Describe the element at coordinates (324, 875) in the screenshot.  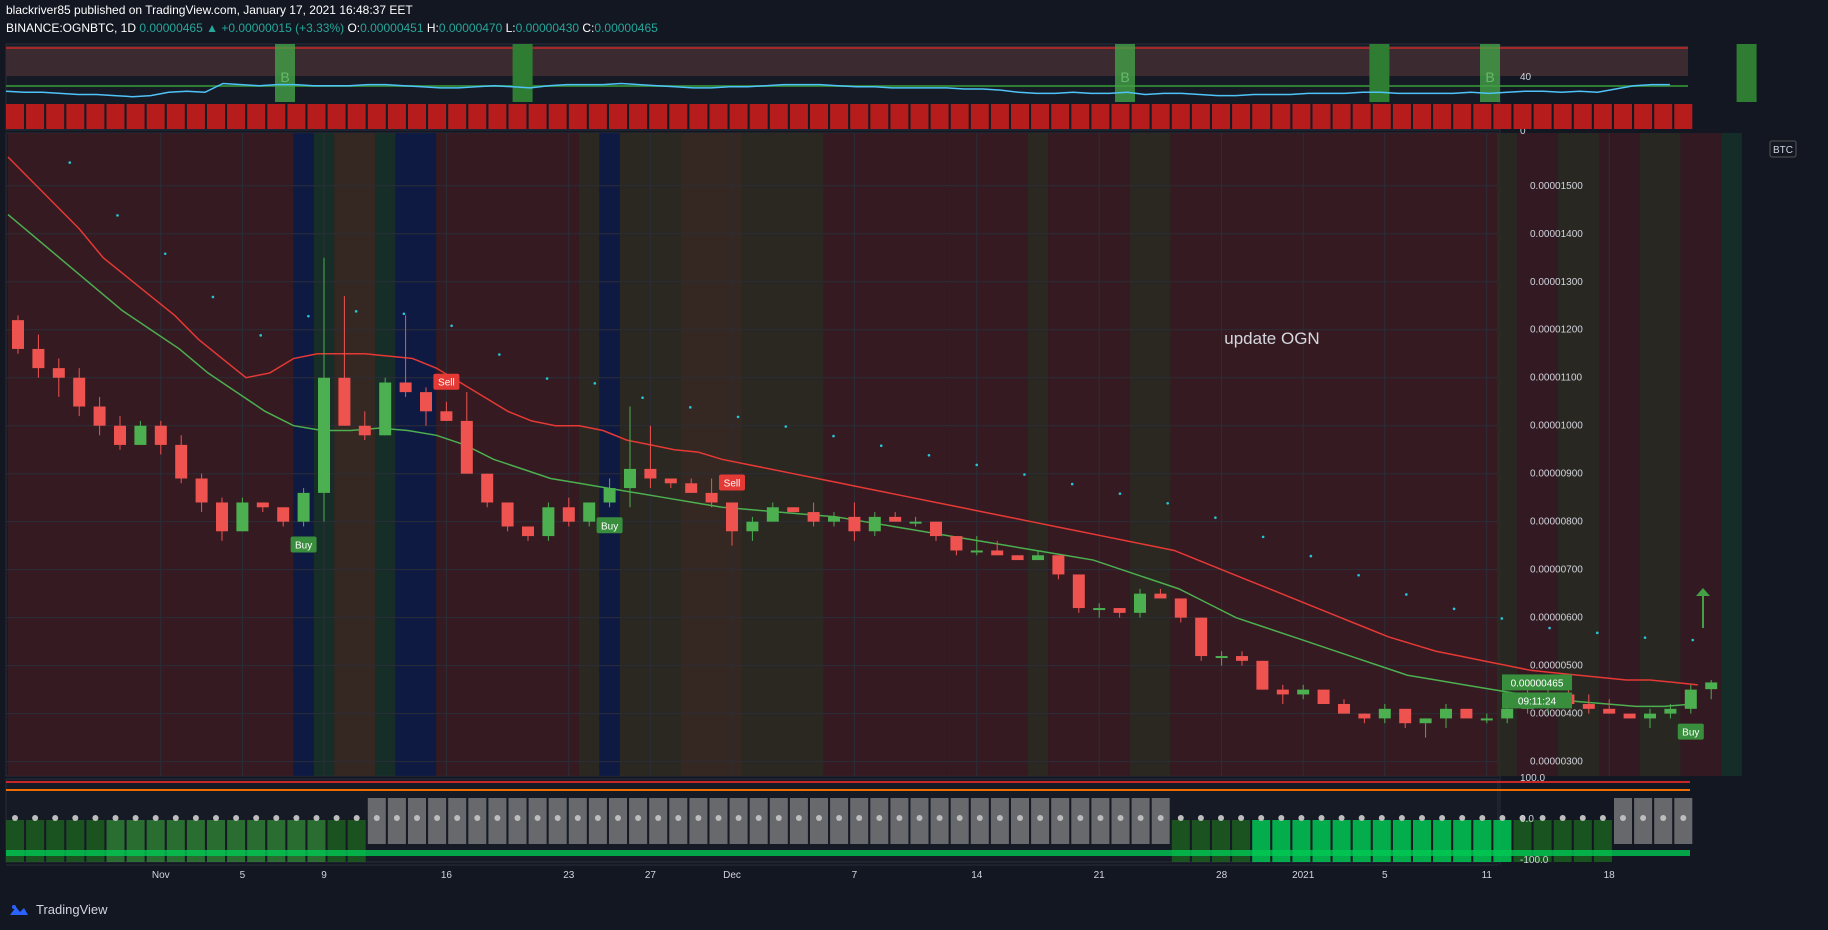
I see `time-tick-label: 9` at that location.